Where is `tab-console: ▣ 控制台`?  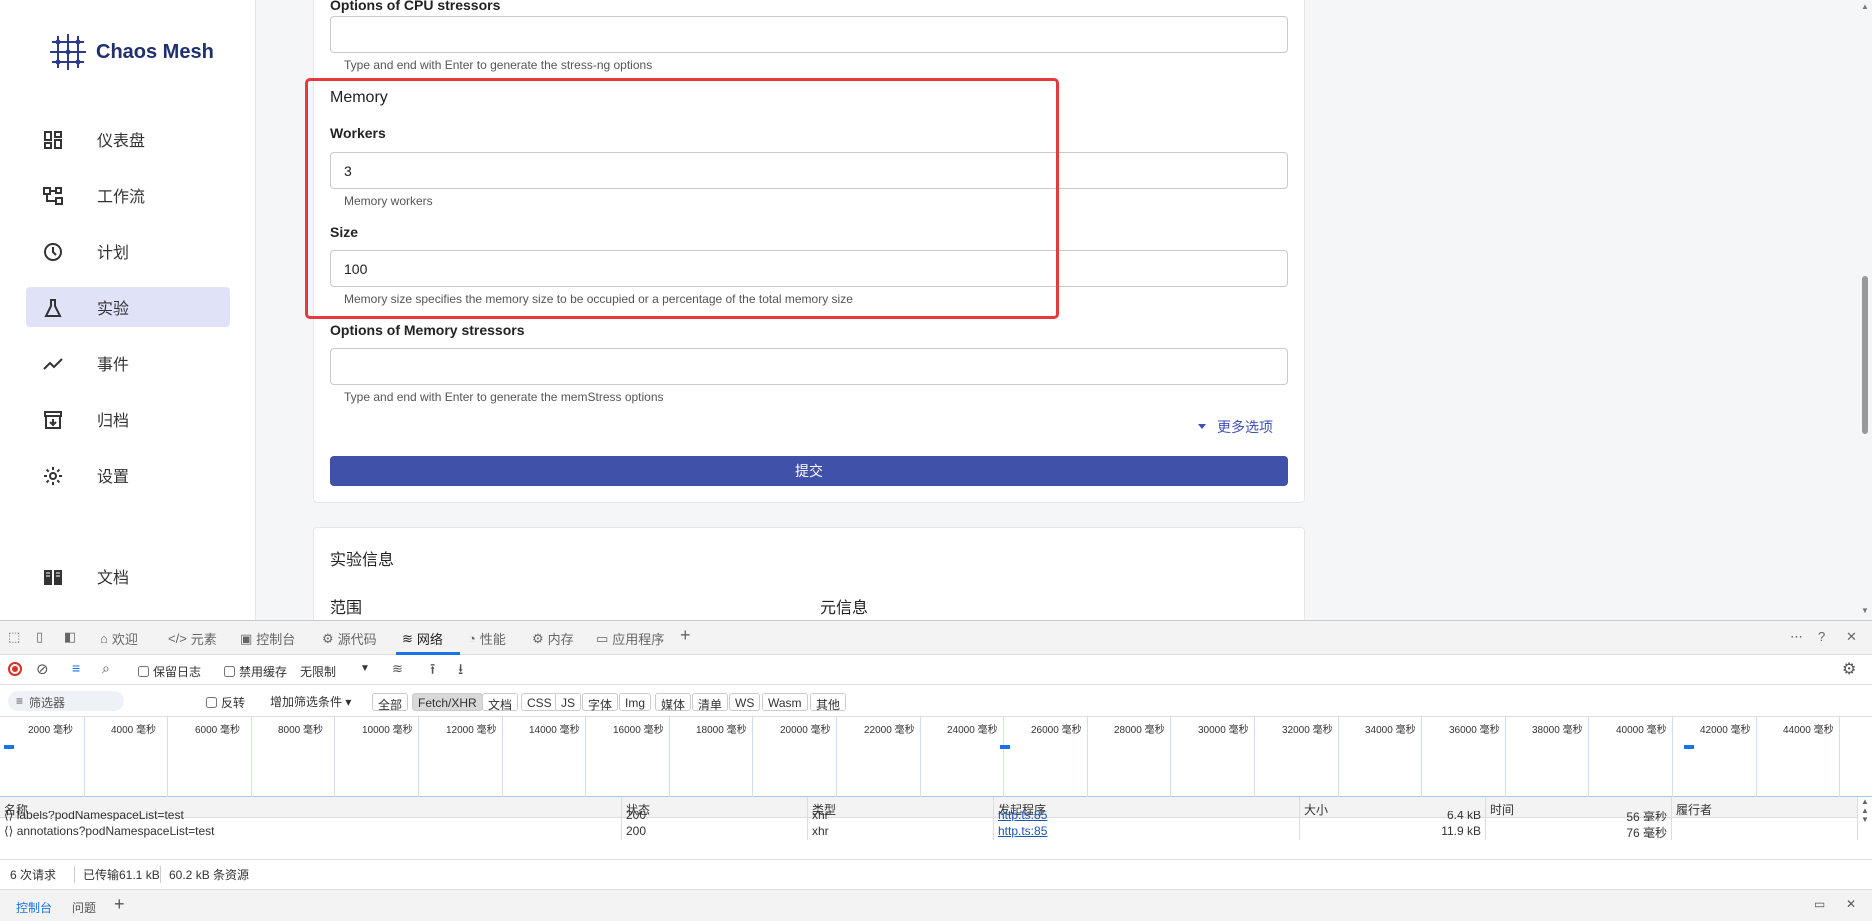 tab-console: ▣ 控制台 is located at coordinates (267, 638).